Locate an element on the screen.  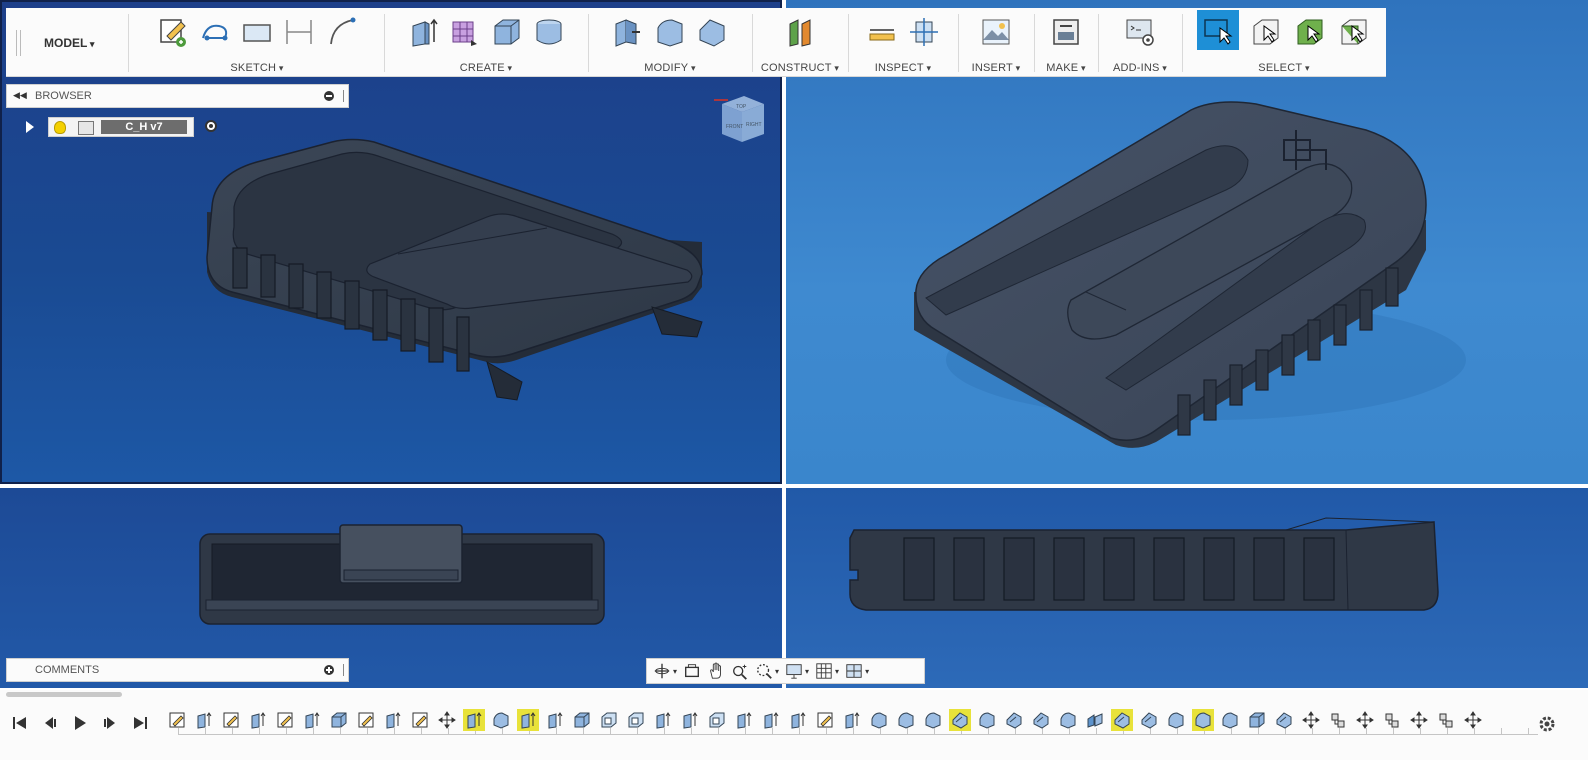
viewports-dropdown-icon: ▾ is located at coordinates (867, 671).